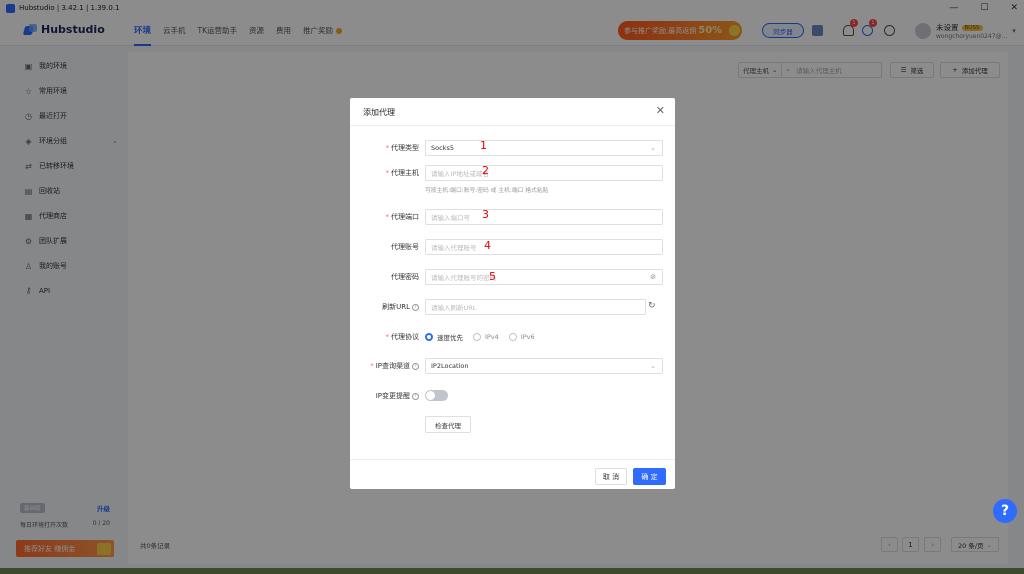 This screenshot has width=1024, height=574. I want to click on radio-selected-icon, so click(429, 337).